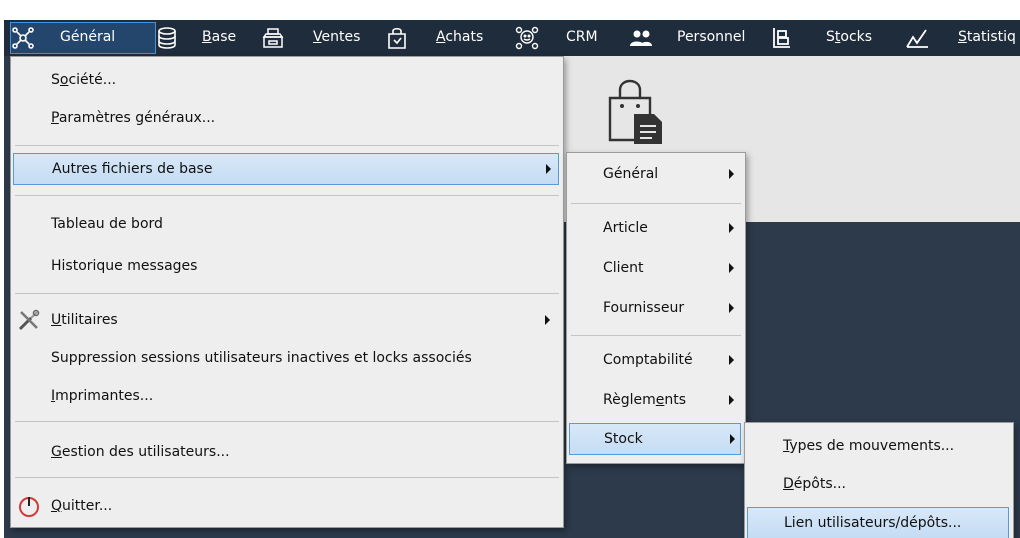 The width and height of the screenshot is (1020, 538). Describe the element at coordinates (987, 37) in the screenshot. I see `menu-statistiques: Statistiq` at that location.